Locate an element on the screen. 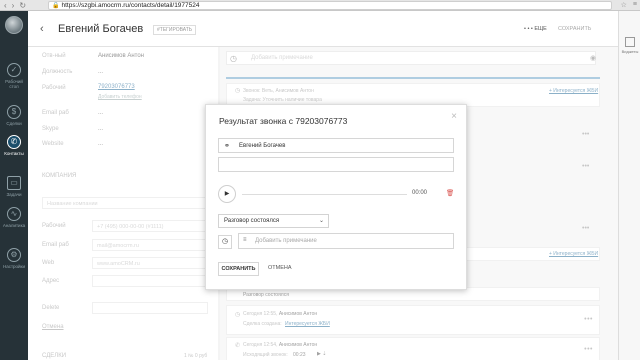  browser-nav: ‹ › ↻ is located at coordinates (24, 5).